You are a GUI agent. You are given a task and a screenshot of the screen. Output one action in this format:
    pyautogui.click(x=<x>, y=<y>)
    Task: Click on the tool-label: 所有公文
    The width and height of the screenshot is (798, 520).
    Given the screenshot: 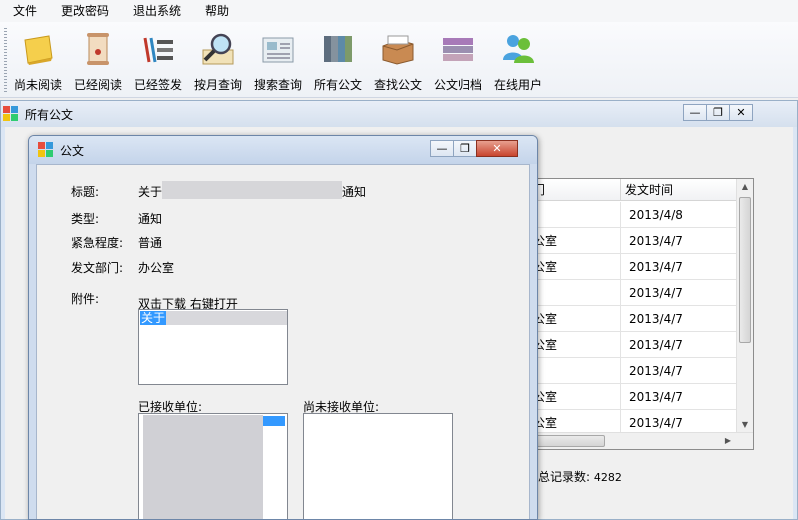 What is the action you would take?
    pyautogui.click(x=338, y=85)
    